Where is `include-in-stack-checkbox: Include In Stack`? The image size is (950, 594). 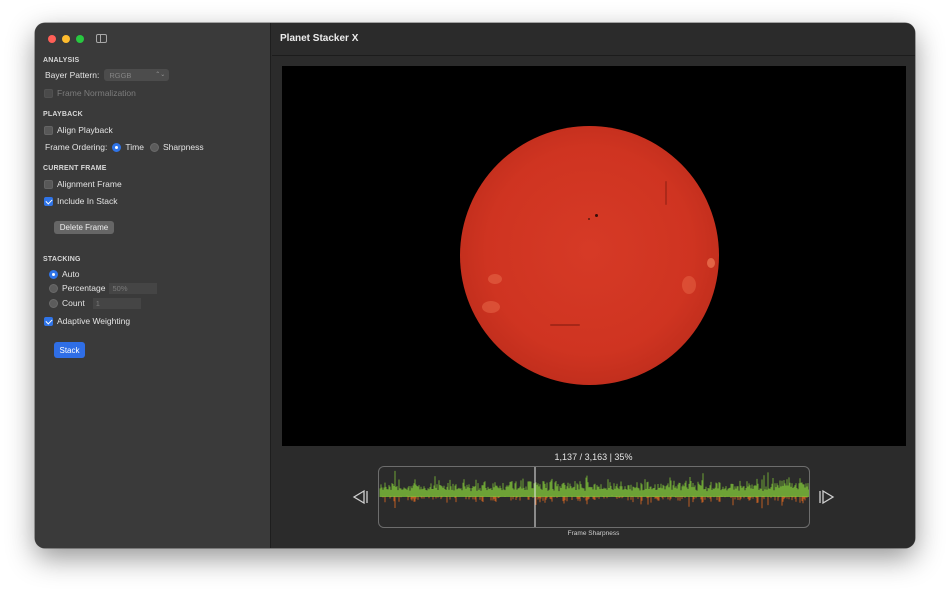 include-in-stack-checkbox: Include In Stack is located at coordinates (80, 201).